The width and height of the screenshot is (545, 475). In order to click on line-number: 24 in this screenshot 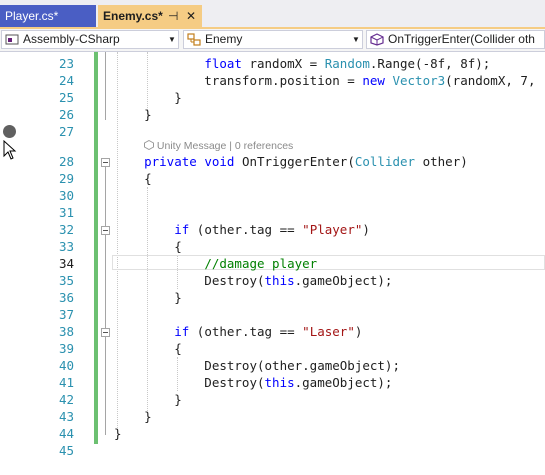, I will do `click(66, 80)`.